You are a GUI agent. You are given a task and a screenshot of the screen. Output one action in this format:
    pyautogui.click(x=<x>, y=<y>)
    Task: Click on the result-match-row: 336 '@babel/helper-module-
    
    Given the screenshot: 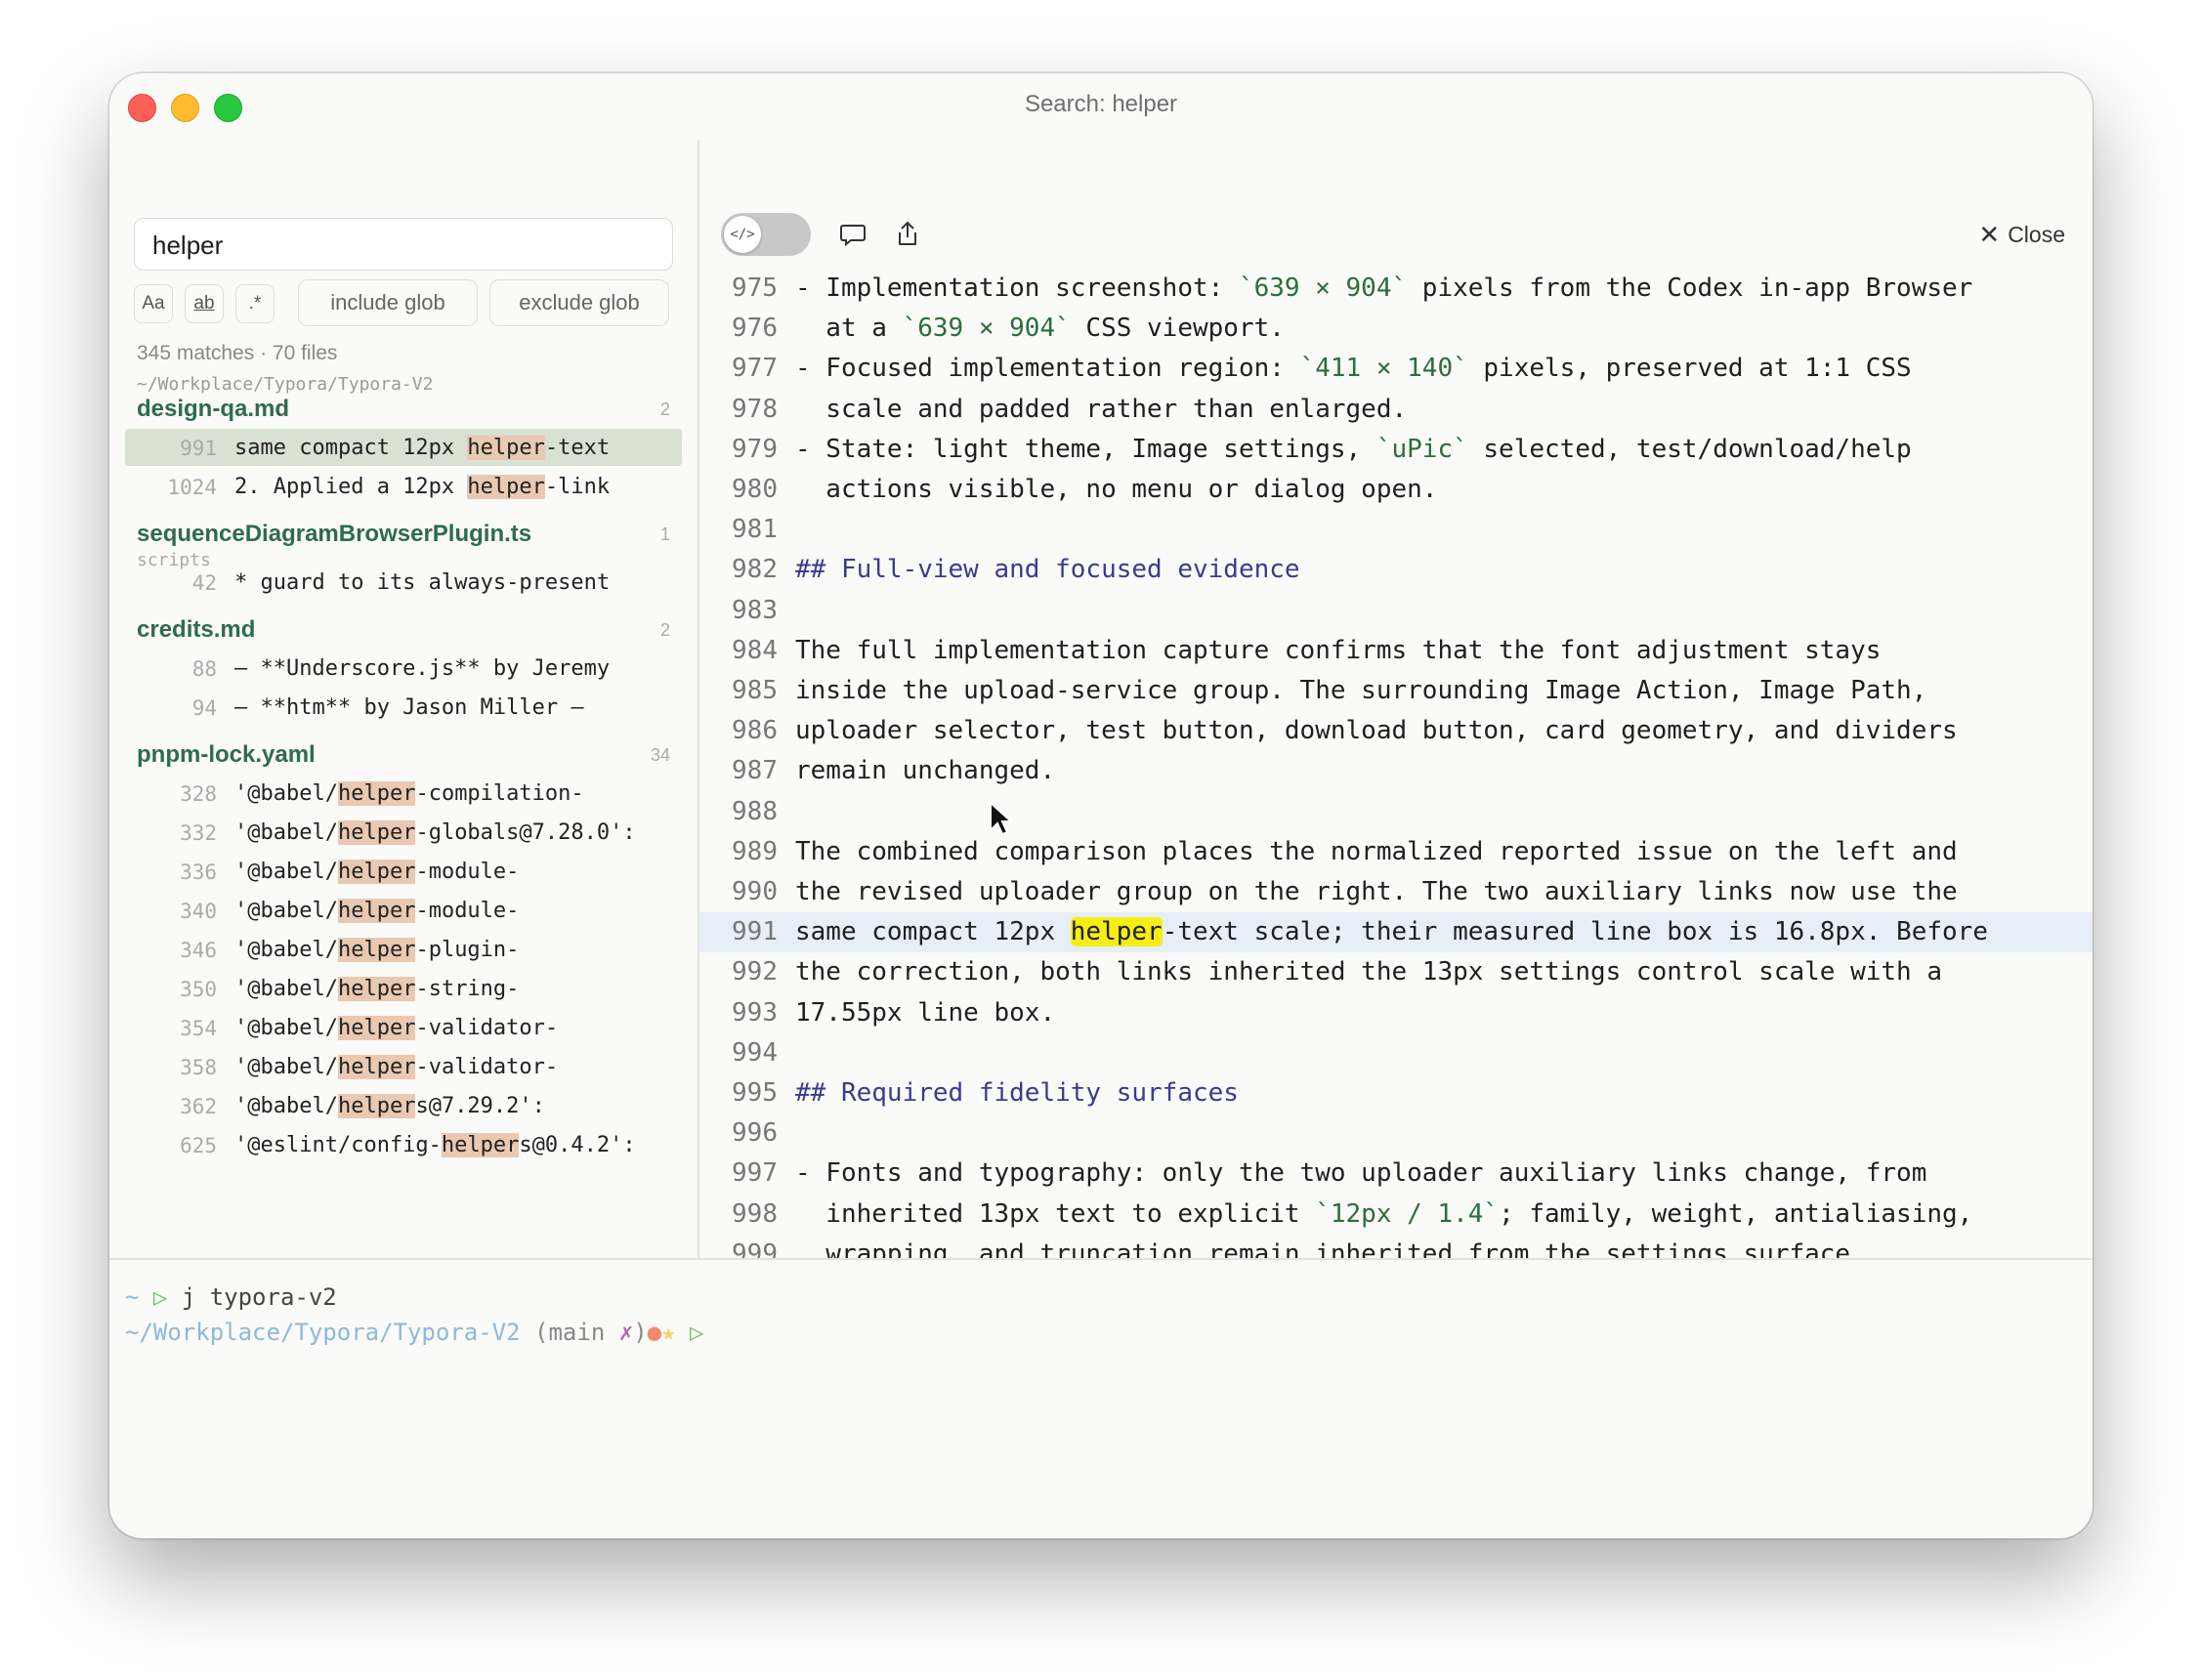 What is the action you would take?
    pyautogui.click(x=404, y=871)
    